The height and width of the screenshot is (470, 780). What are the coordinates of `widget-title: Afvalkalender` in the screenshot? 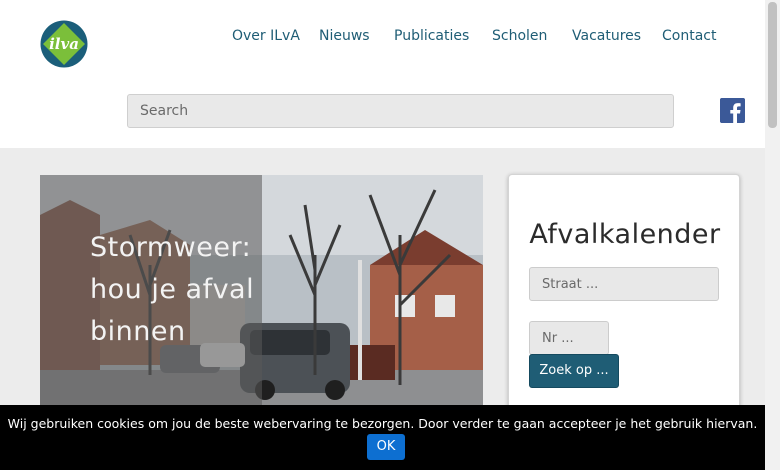 It's located at (625, 234).